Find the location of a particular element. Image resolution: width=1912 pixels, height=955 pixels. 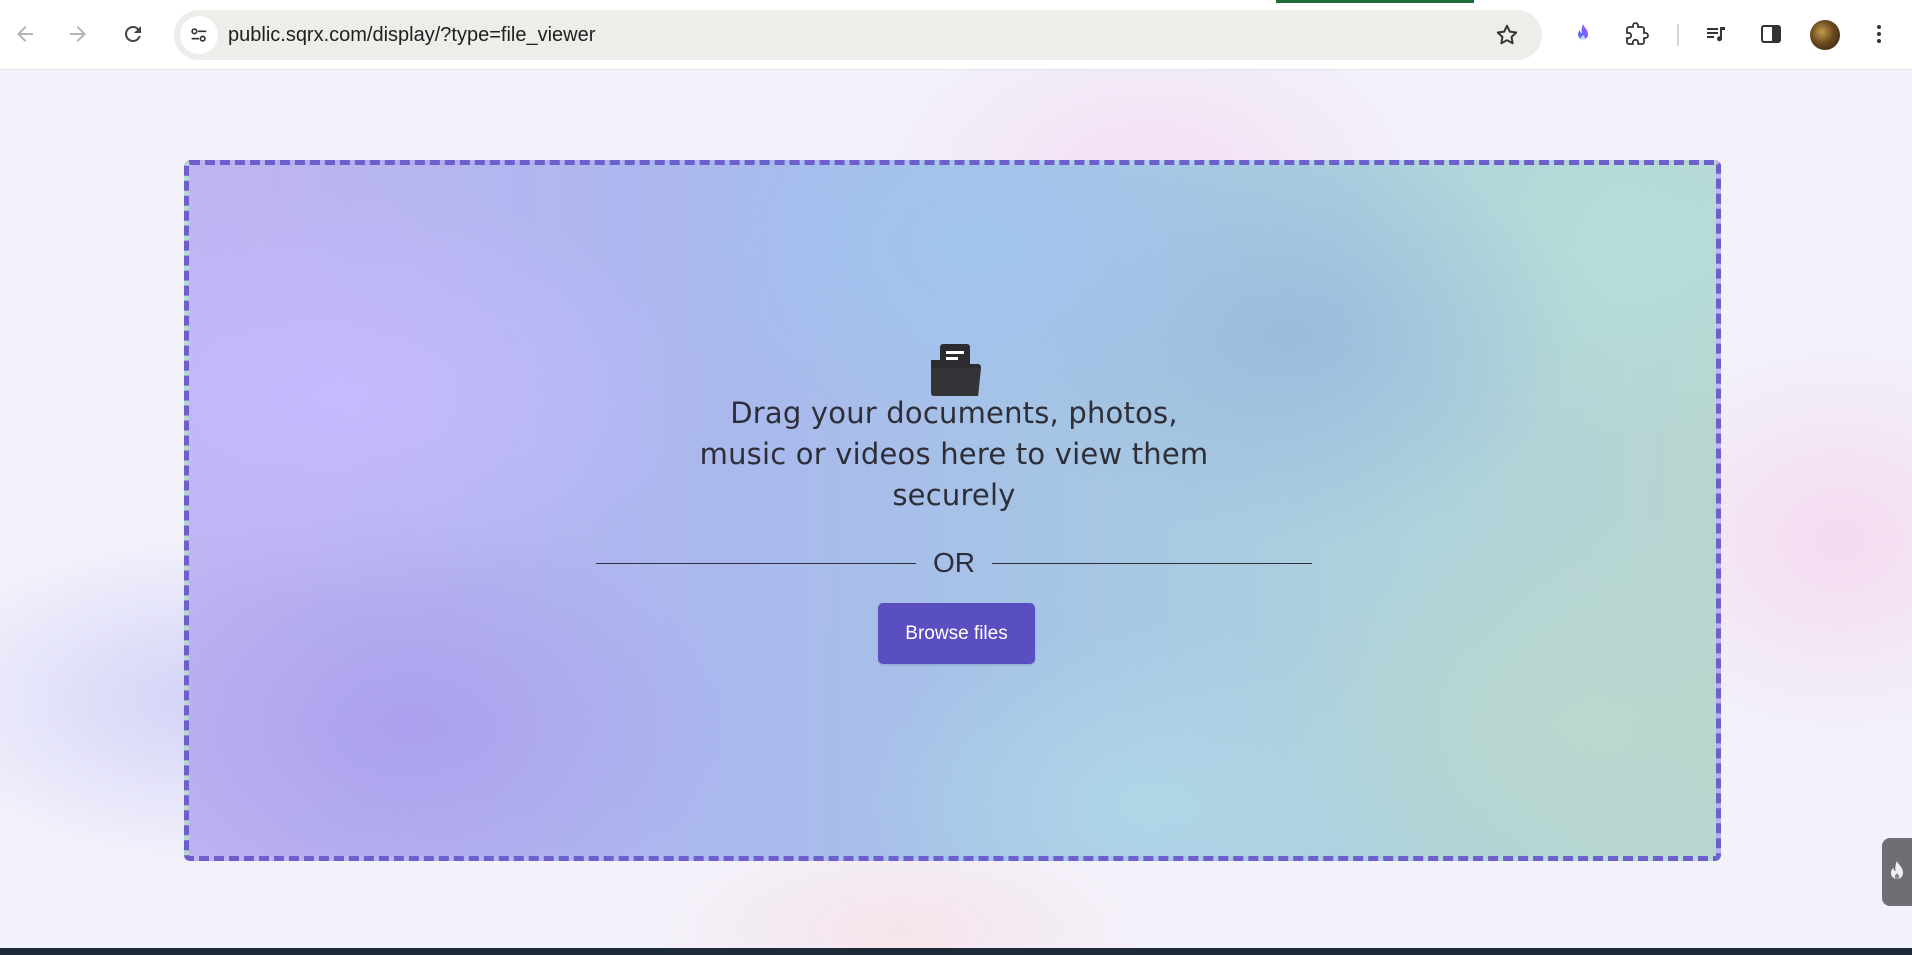

arrow-left-icon is located at coordinates (25, 34).